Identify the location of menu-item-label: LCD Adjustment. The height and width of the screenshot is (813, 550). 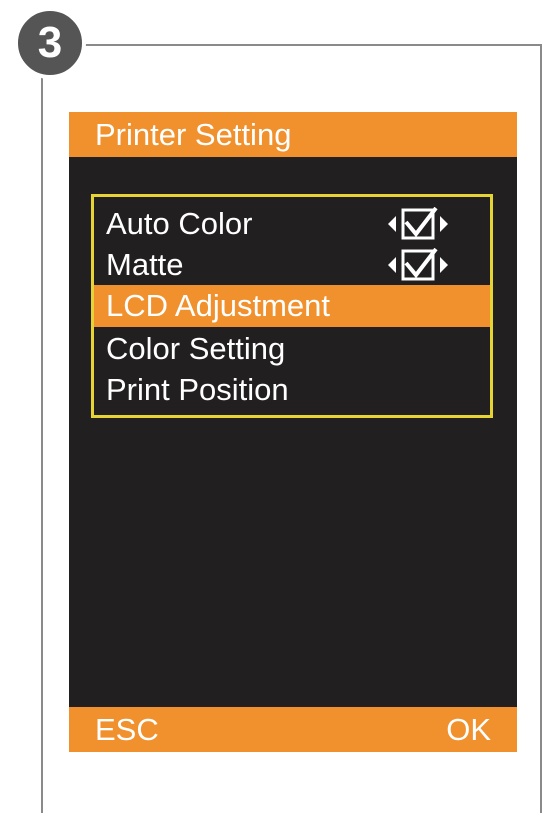
(218, 305).